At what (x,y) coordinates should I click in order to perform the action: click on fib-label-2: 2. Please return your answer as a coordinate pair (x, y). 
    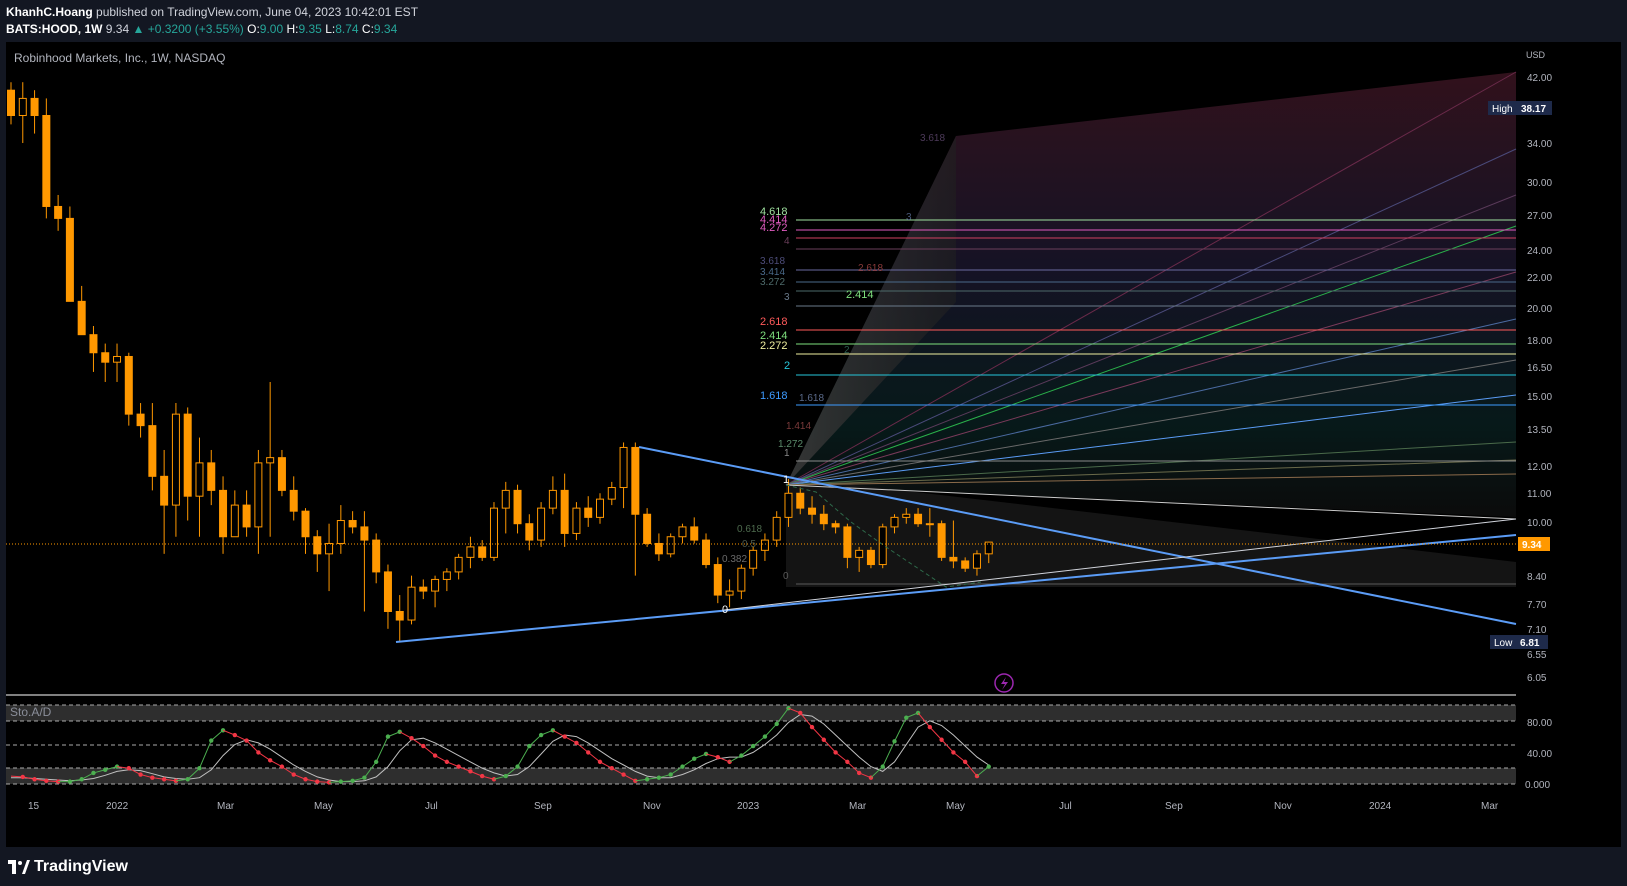
    Looking at the image, I should click on (787, 366).